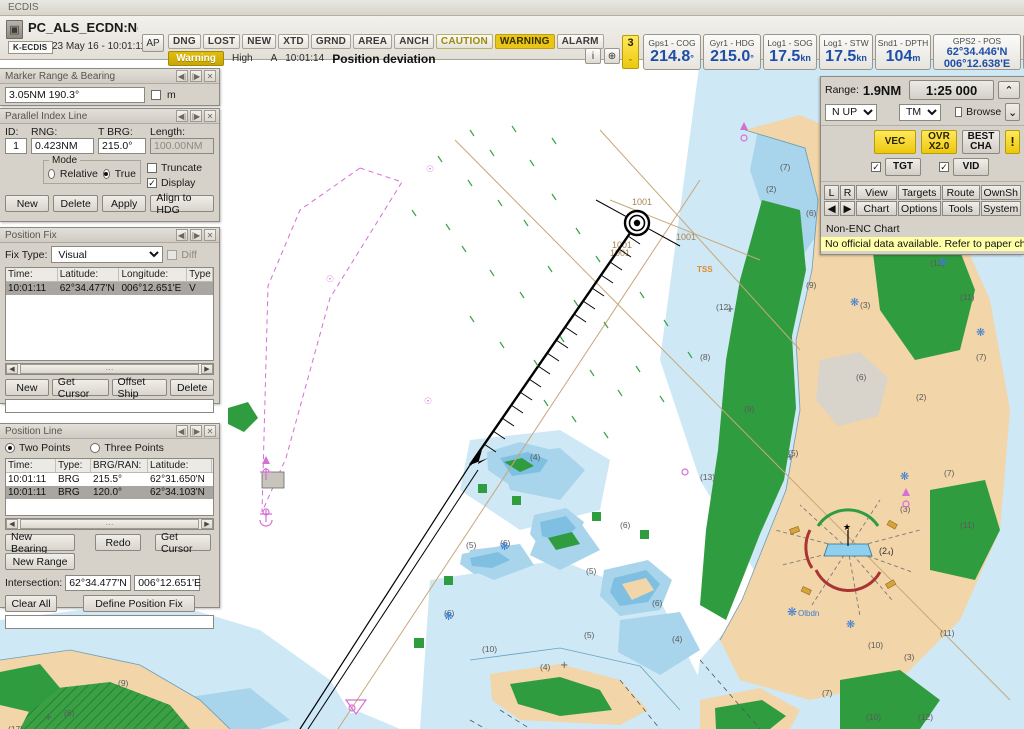 Image resolution: width=1024 pixels, height=729 pixels. What do you see at coordinates (16, 146) in the screenshot?
I see `pi-id-field: 1` at bounding box center [16, 146].